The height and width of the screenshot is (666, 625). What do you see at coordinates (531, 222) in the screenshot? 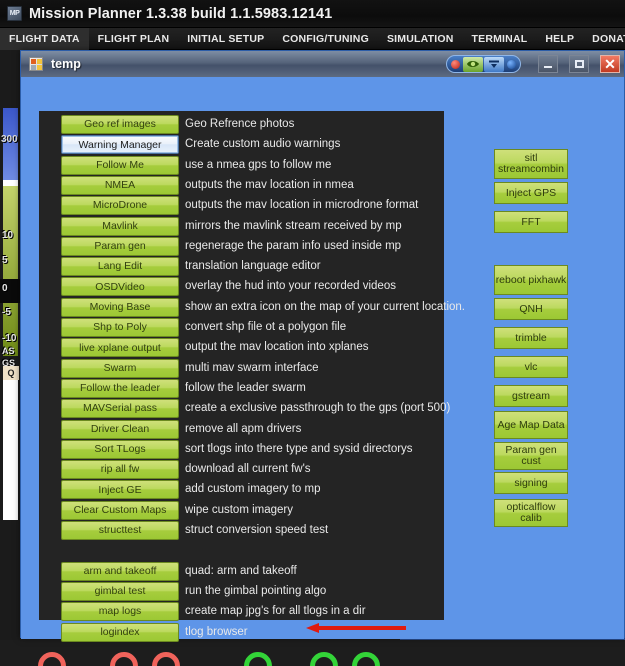
I see `side-button-fft: FFT` at bounding box center [531, 222].